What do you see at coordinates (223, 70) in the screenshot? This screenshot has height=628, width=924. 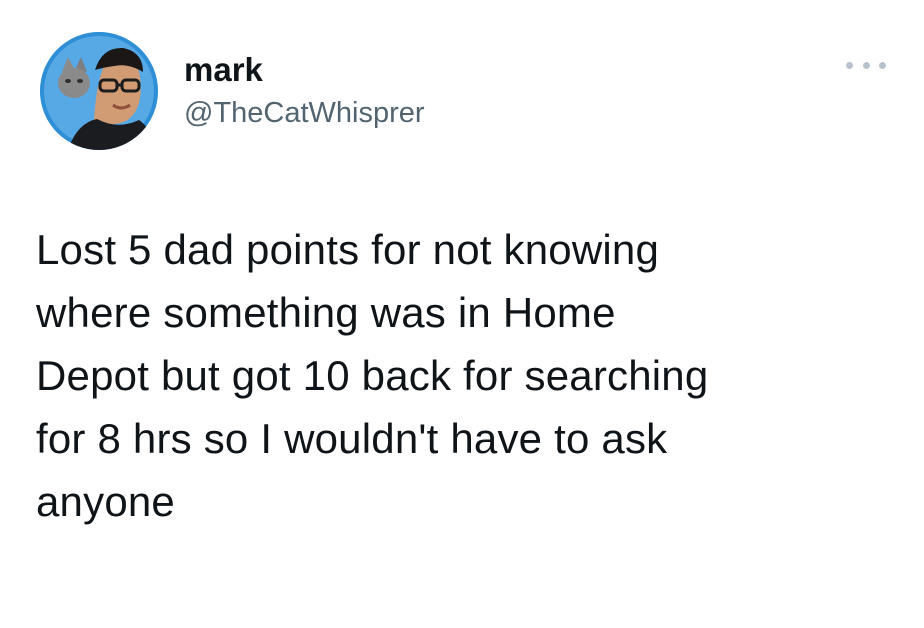 I see `author-display-name: mark` at bounding box center [223, 70].